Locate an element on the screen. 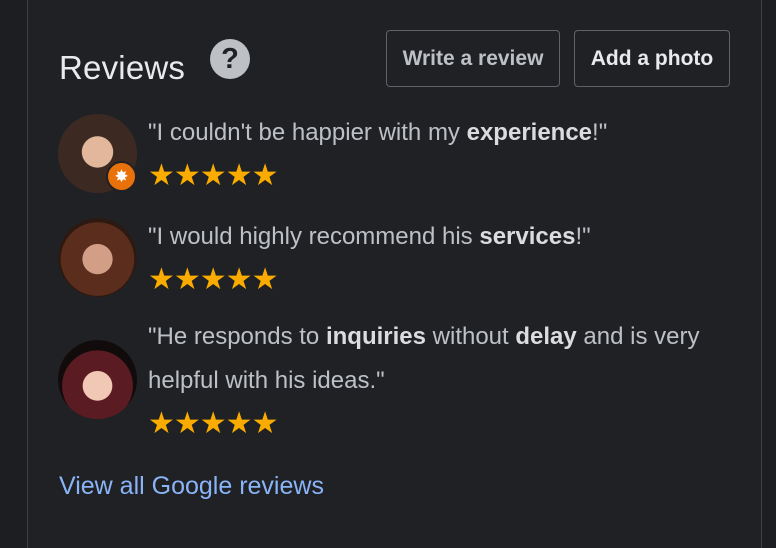 The image size is (776, 548). review-quote-2: "I would highly recommend his services!" is located at coordinates (369, 236).